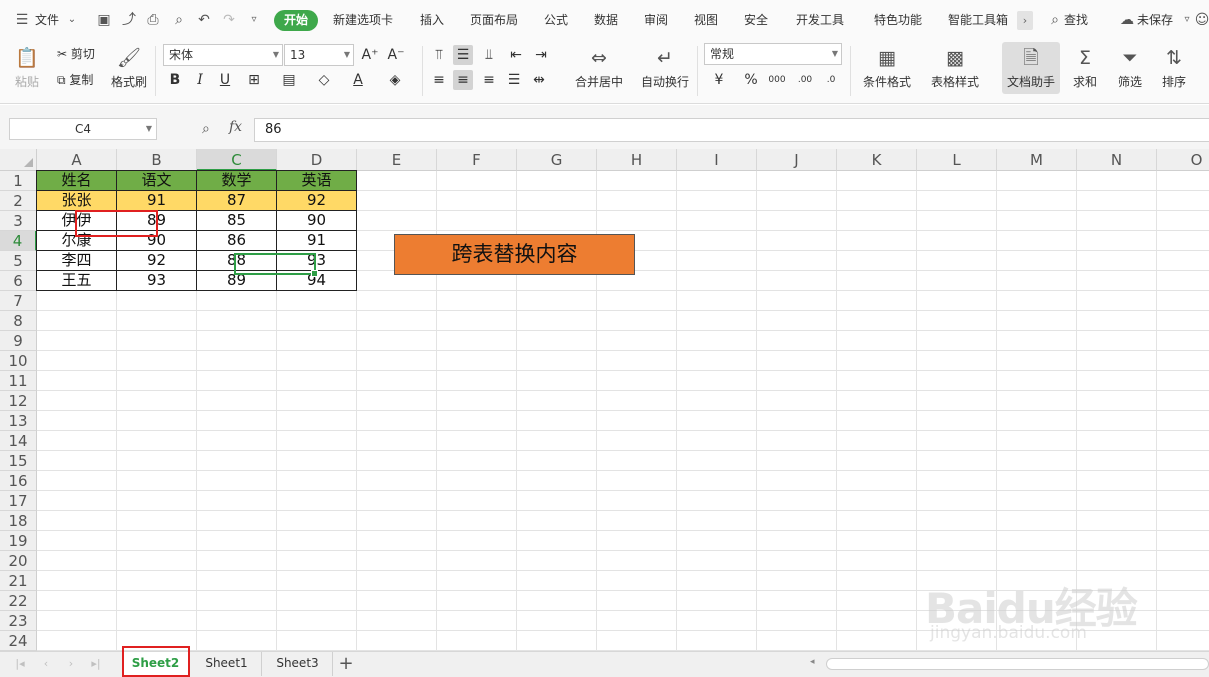  I want to click on row-header-14: 14, so click(18, 441).